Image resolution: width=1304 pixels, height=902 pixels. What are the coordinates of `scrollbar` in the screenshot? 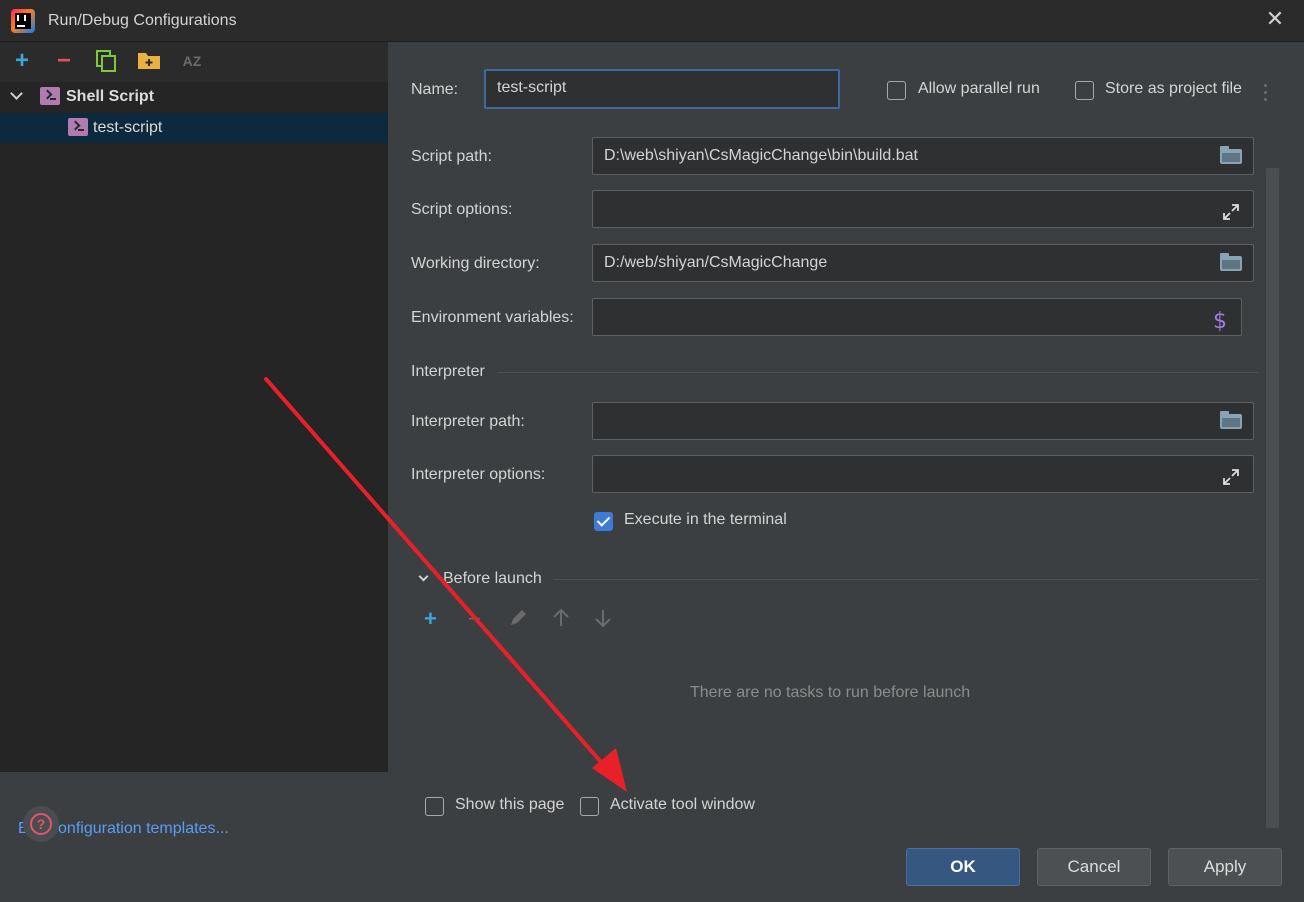 It's located at (1272, 498).